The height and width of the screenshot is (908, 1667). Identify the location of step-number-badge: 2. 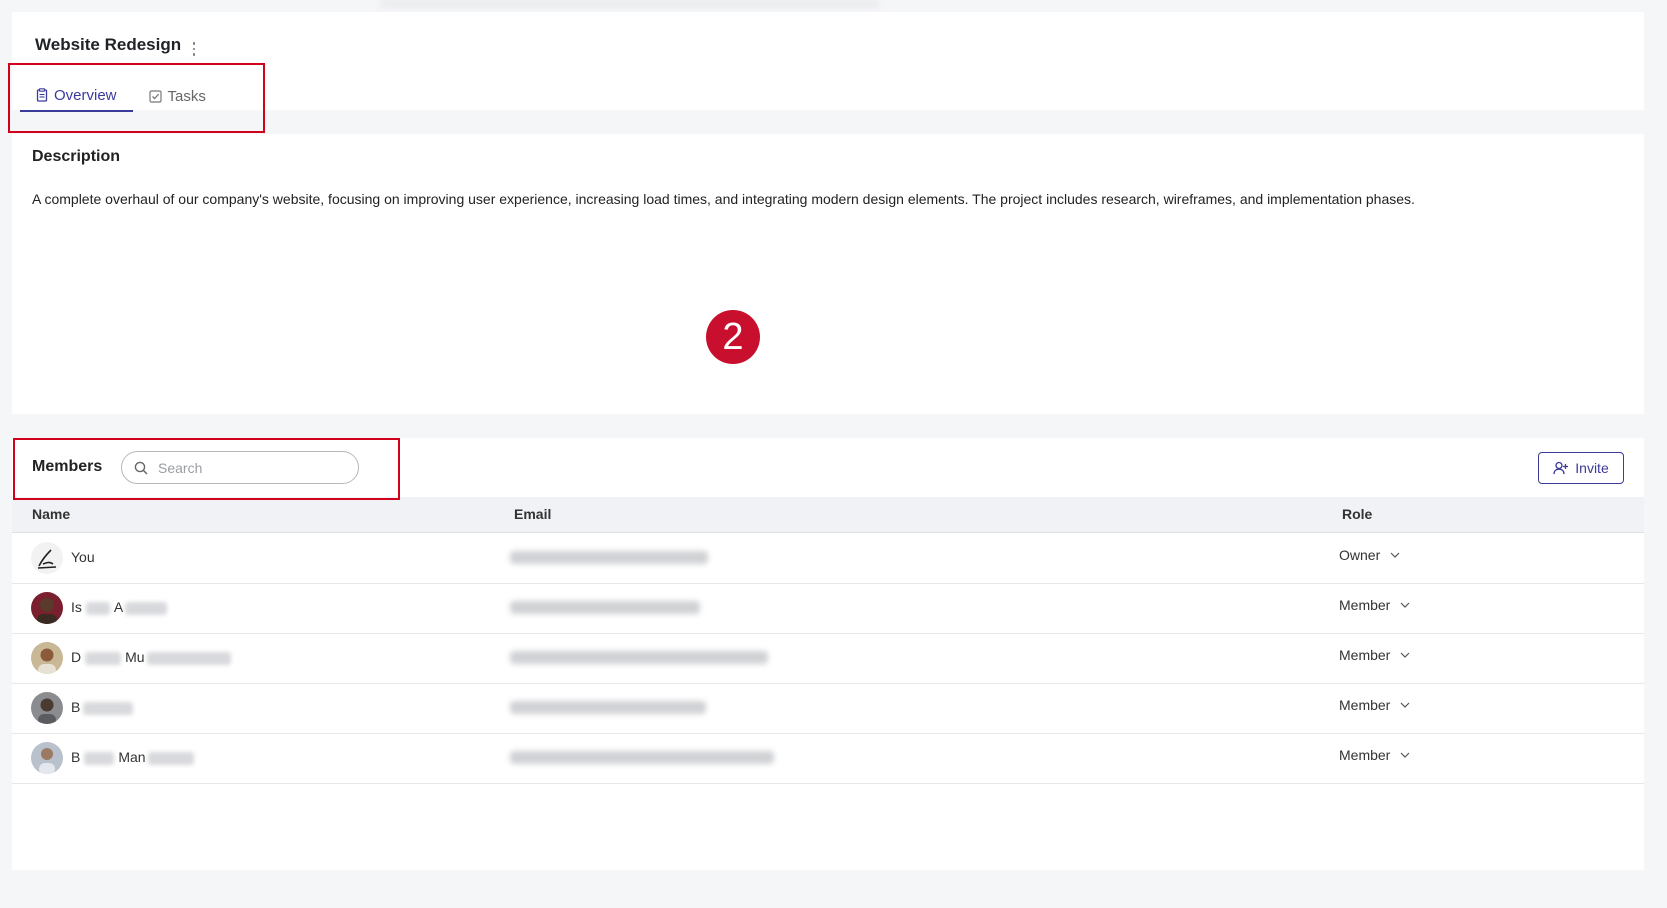
(733, 337).